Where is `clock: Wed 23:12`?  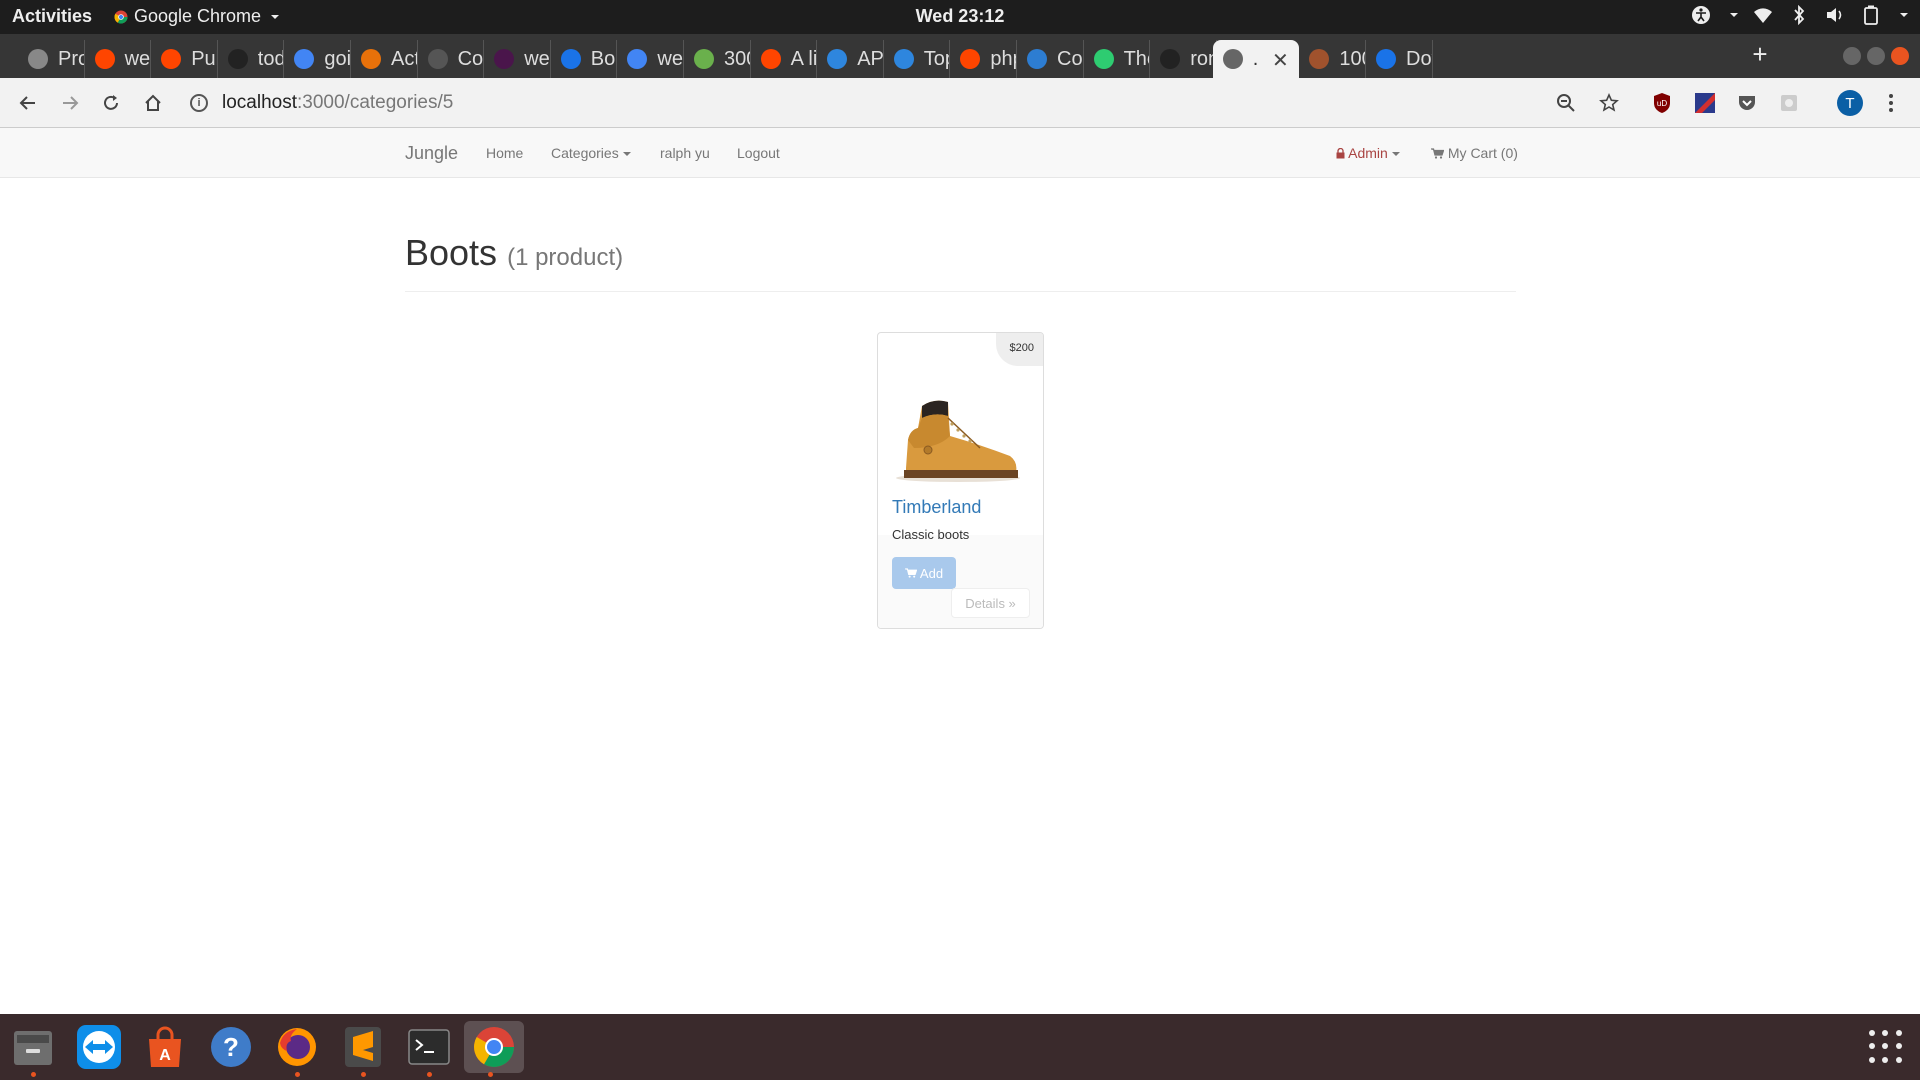
clock: Wed 23:12 is located at coordinates (960, 16).